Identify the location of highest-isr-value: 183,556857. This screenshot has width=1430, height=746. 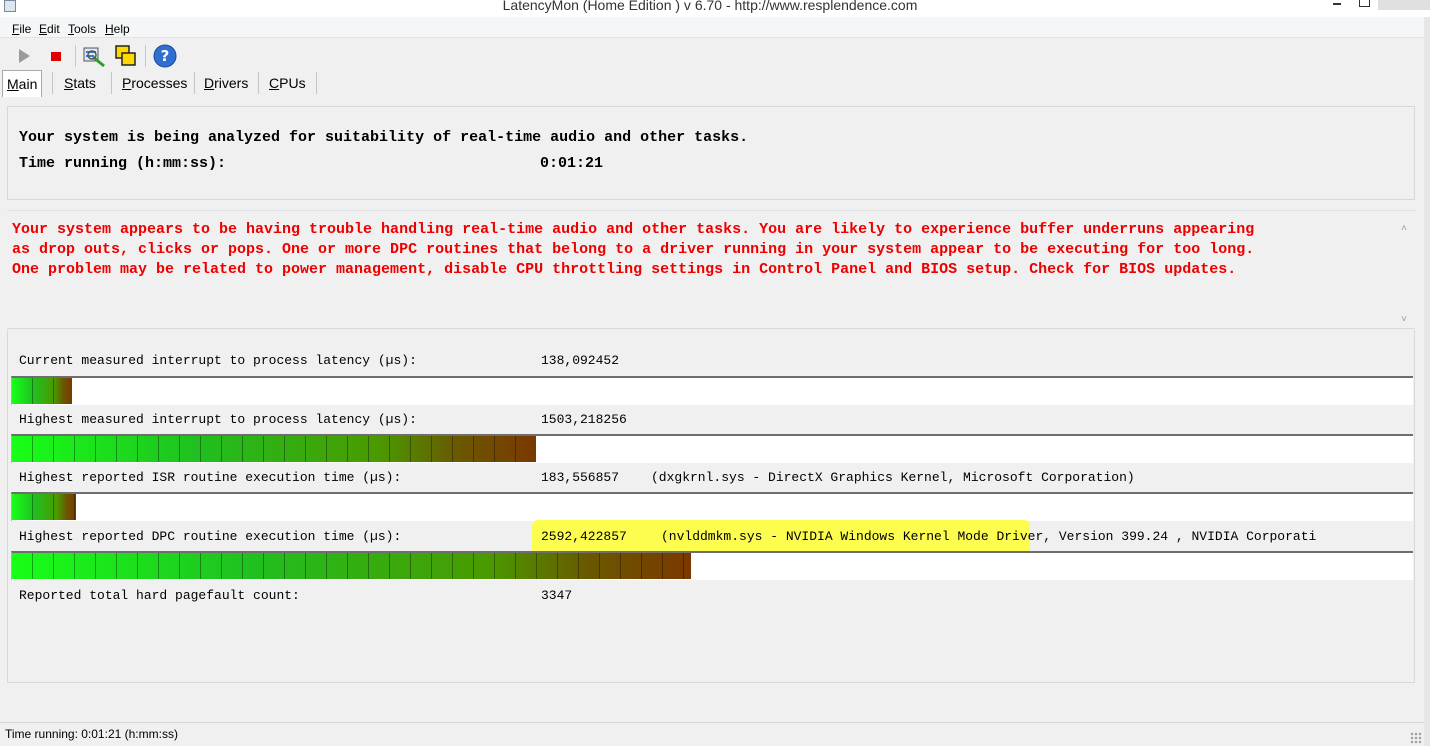
(580, 477).